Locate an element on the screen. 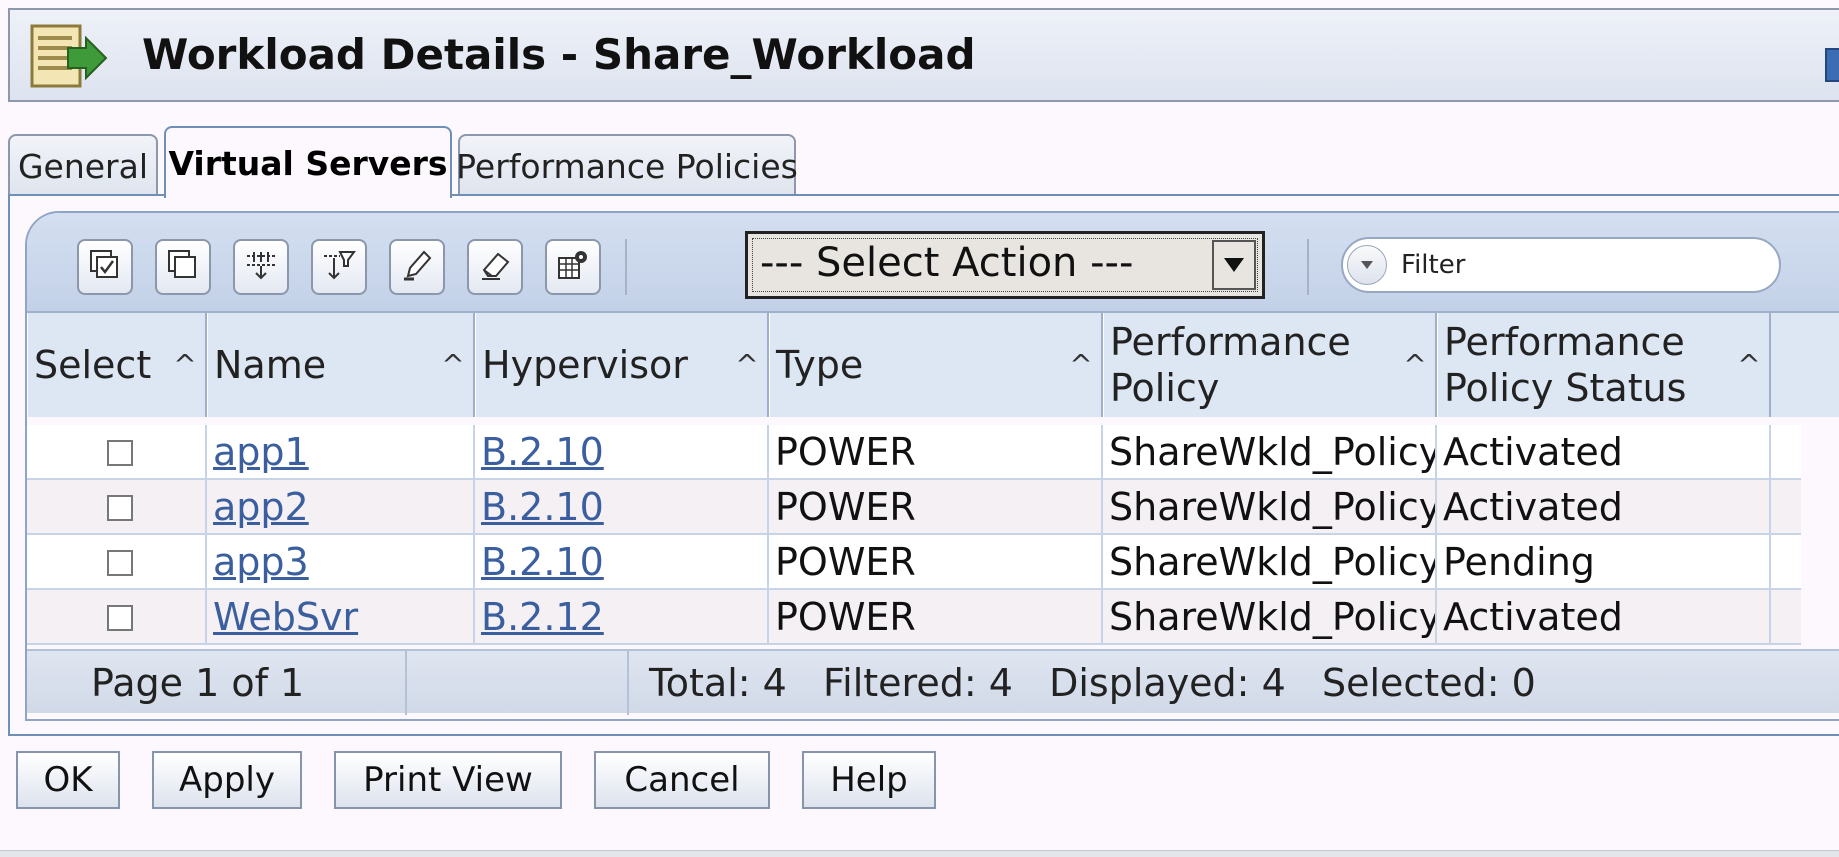  help-button: Help is located at coordinates (869, 780).